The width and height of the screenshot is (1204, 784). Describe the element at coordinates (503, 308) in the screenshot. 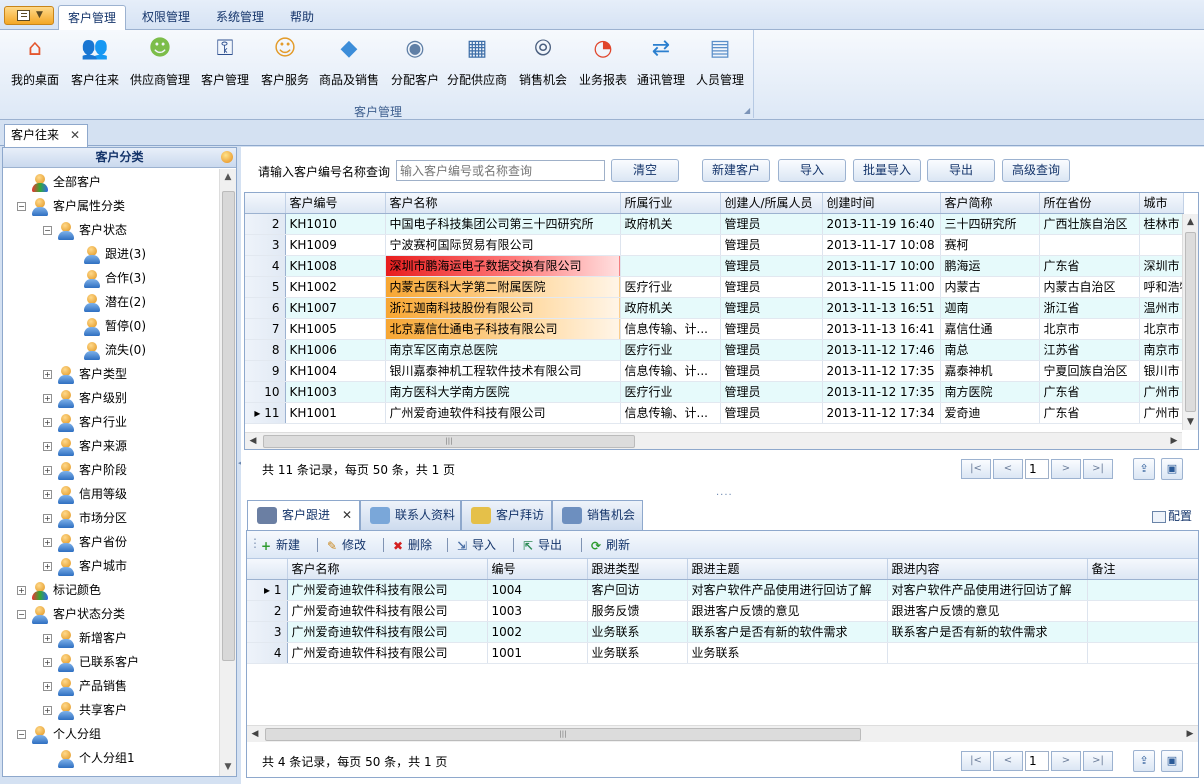

I see `table-cell: 浙江迦南科技股份有限公司` at that location.